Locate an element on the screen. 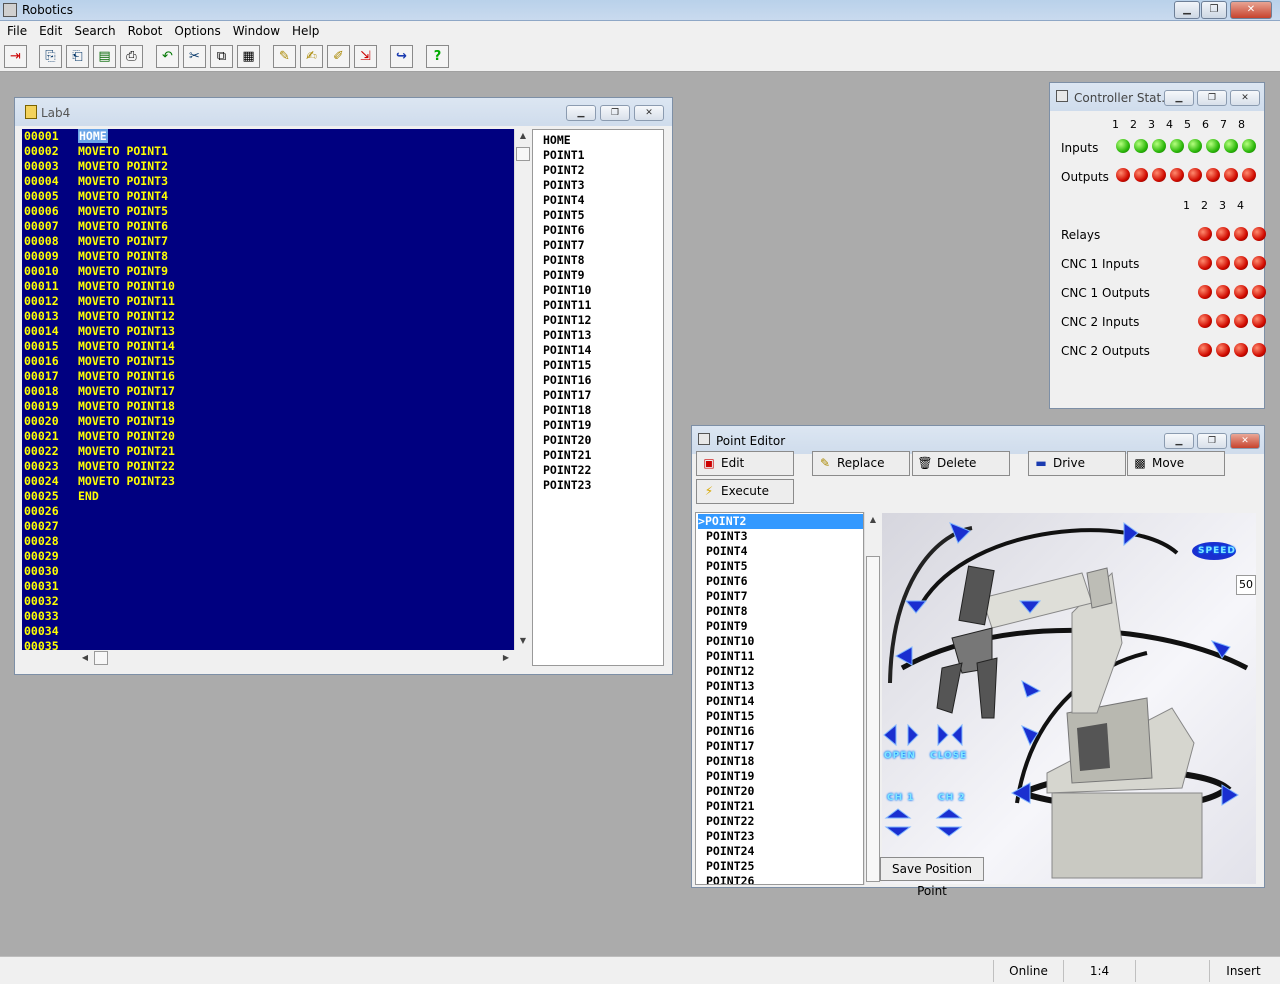  code-line: 00010 MOVETO POINT9 is located at coordinates (96, 271).